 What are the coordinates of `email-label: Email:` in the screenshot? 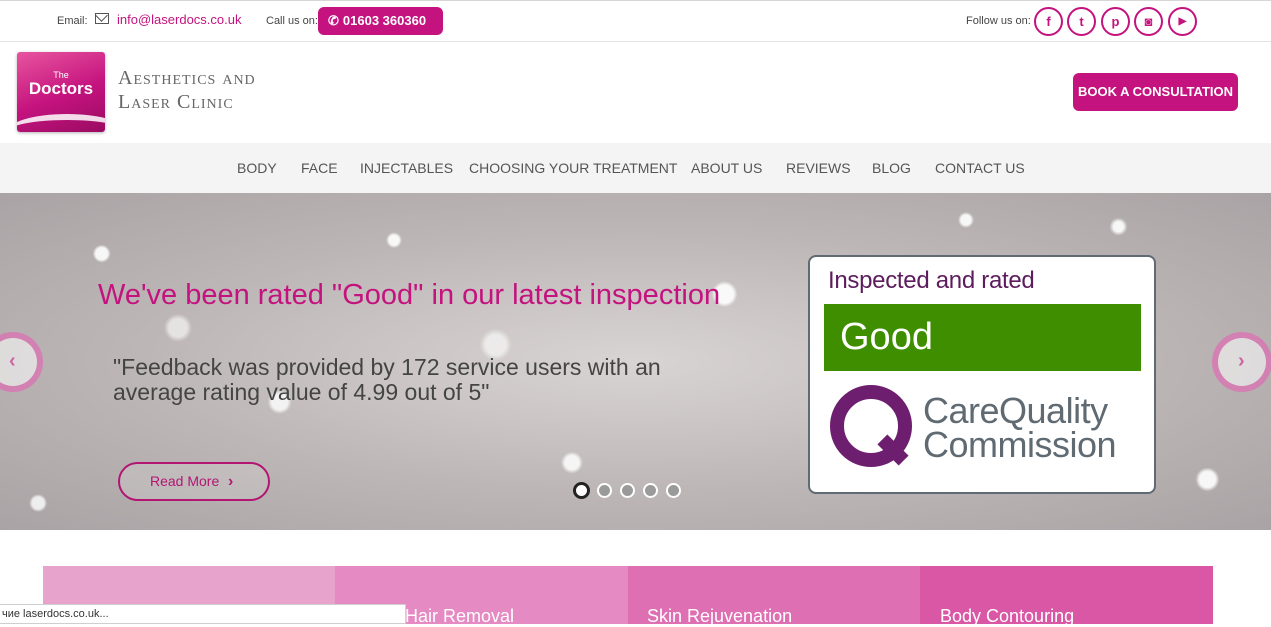 It's located at (72, 21).